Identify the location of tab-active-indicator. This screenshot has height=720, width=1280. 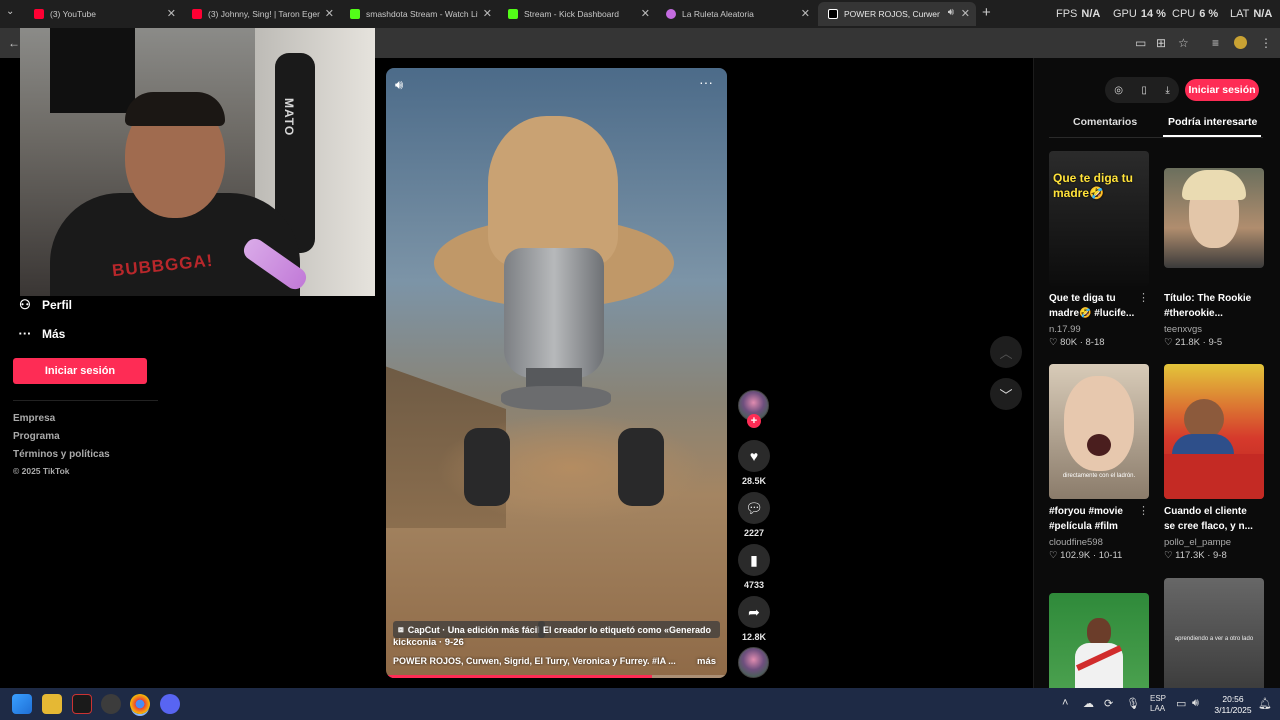
(1212, 136).